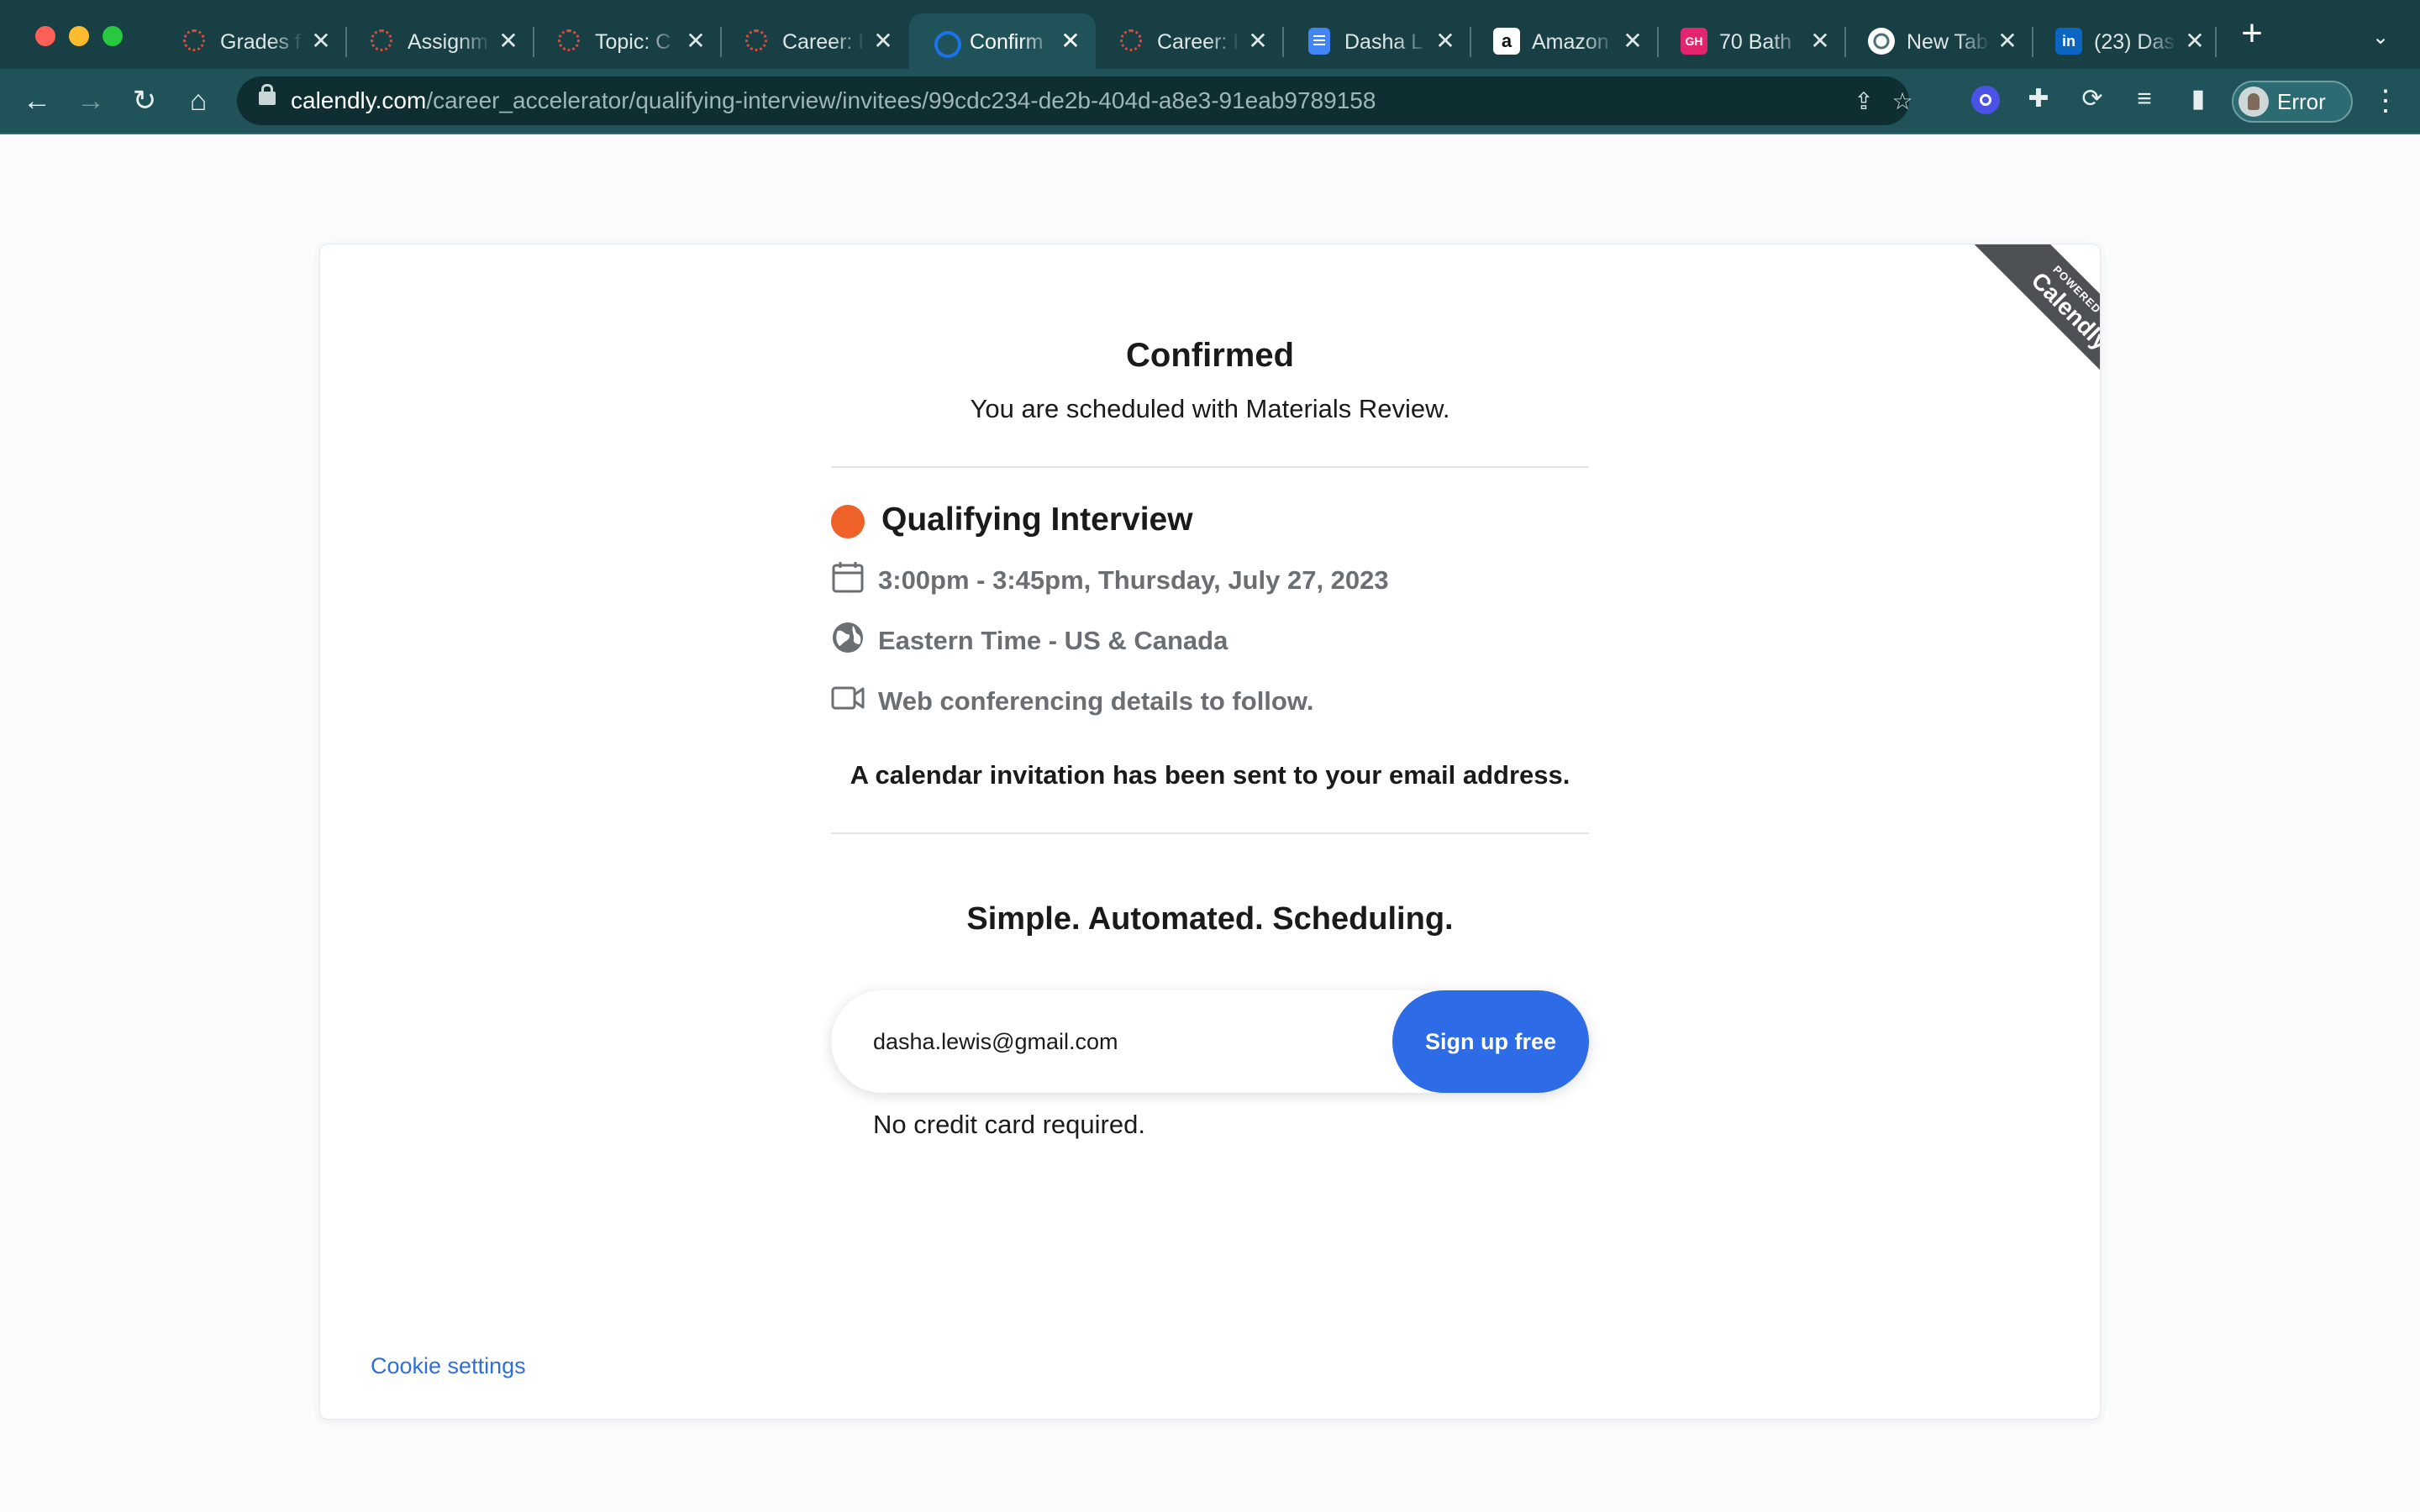 The image size is (2420, 1512). I want to click on tab-title: New Tab, so click(1947, 42).